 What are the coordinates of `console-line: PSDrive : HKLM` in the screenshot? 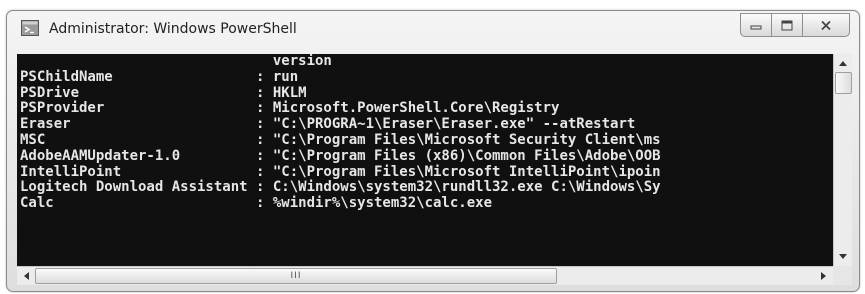 It's located at (163, 92).